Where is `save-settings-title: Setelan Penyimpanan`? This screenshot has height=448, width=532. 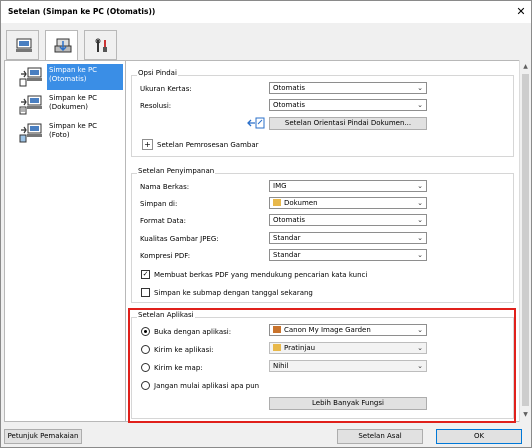
save-settings-title: Setelan Penyimpanan is located at coordinates (176, 171).